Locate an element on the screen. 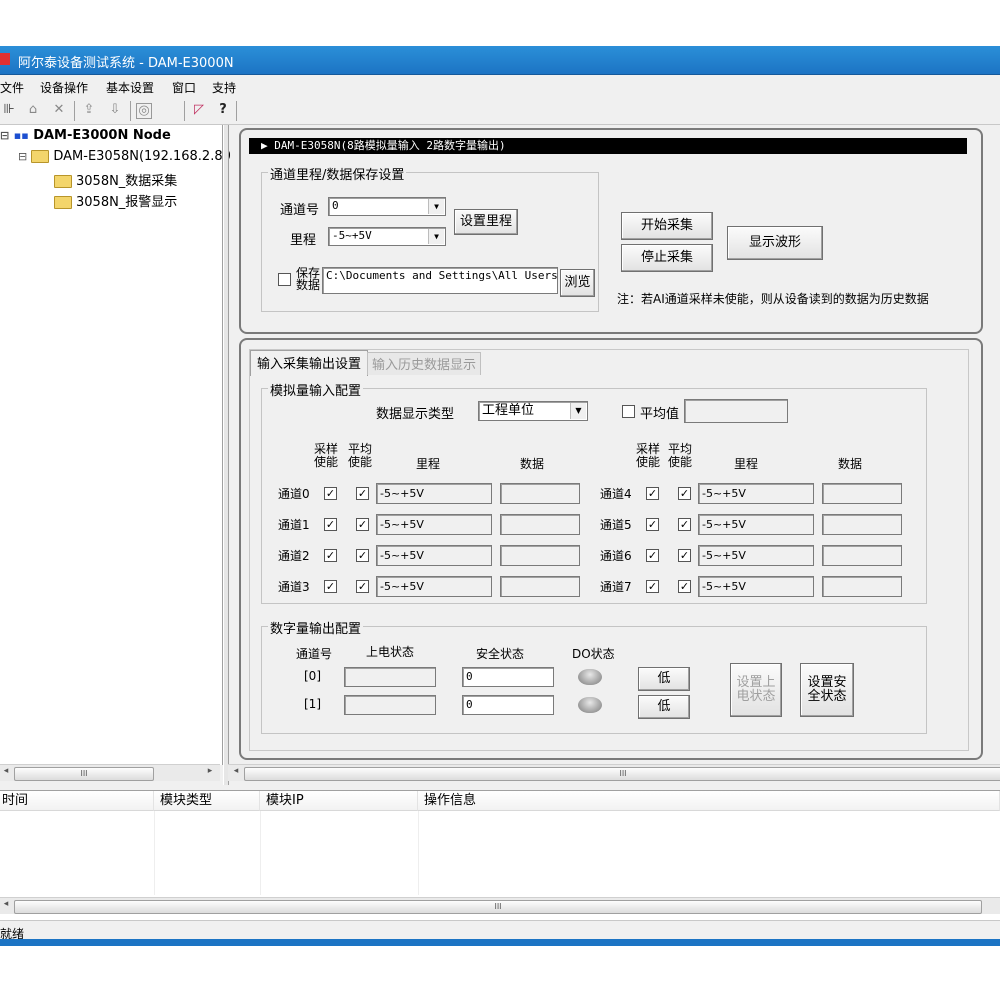 The width and height of the screenshot is (1000, 1000). tree-root: ⊟ ▪▪ DAM-E3000N Node is located at coordinates (85, 135).